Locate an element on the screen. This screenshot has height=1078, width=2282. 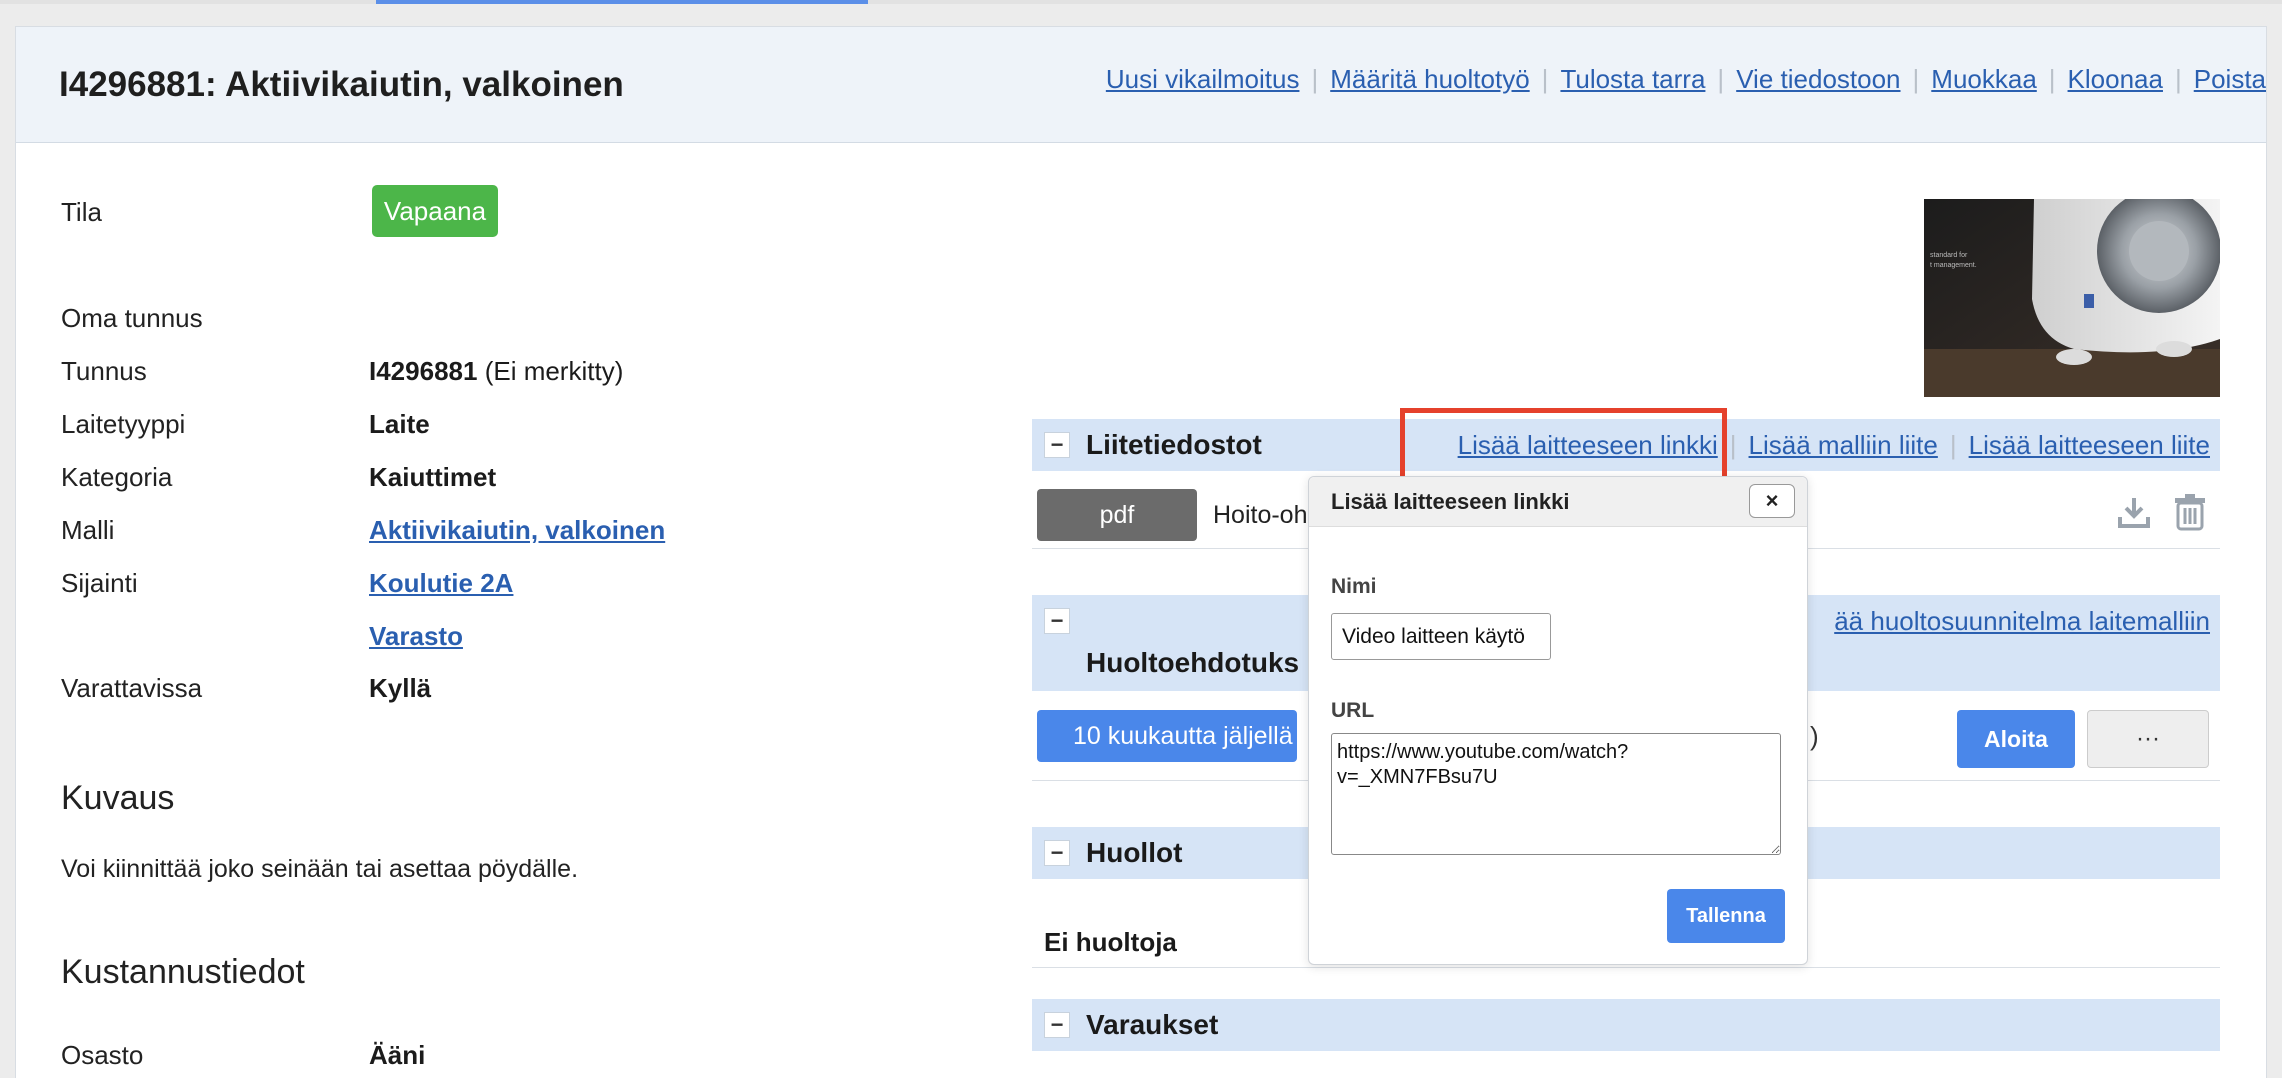
popup-header: Lisää laitteeseen linkki × is located at coordinates (1558, 502).